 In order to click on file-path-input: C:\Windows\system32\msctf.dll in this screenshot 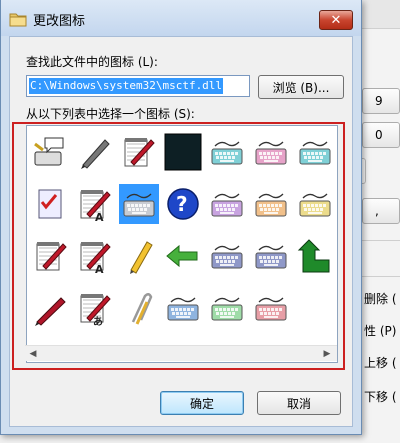, I will do `click(138, 86)`.